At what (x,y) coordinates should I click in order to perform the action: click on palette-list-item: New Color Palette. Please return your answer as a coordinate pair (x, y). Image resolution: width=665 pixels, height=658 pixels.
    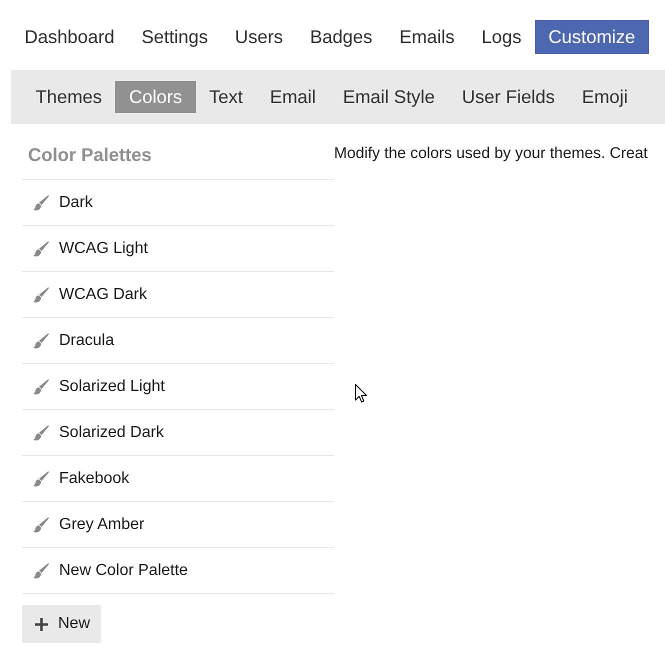
    Looking at the image, I should click on (178, 571).